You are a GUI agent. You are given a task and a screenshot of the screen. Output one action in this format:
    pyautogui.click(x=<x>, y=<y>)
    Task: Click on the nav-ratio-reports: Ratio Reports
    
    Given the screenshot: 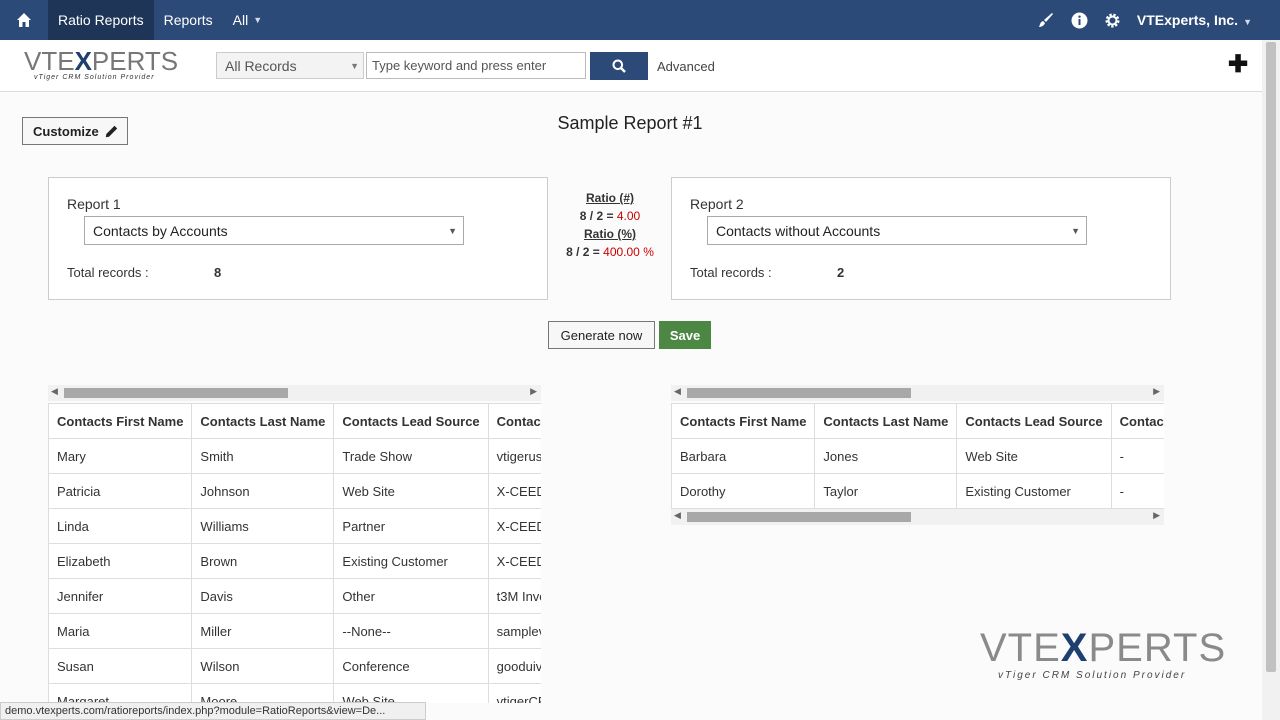 What is the action you would take?
    pyautogui.click(x=101, y=20)
    